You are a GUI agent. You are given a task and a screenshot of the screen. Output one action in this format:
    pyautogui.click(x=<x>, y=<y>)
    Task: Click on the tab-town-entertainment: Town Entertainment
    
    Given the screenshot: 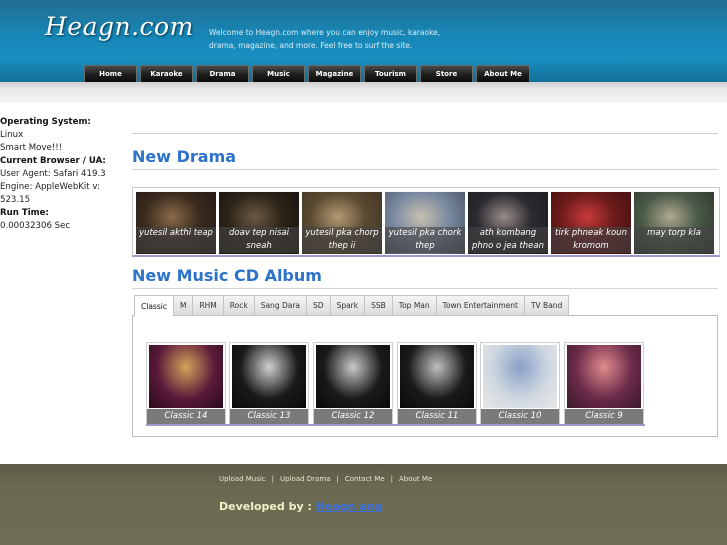 What is the action you would take?
    pyautogui.click(x=479, y=305)
    